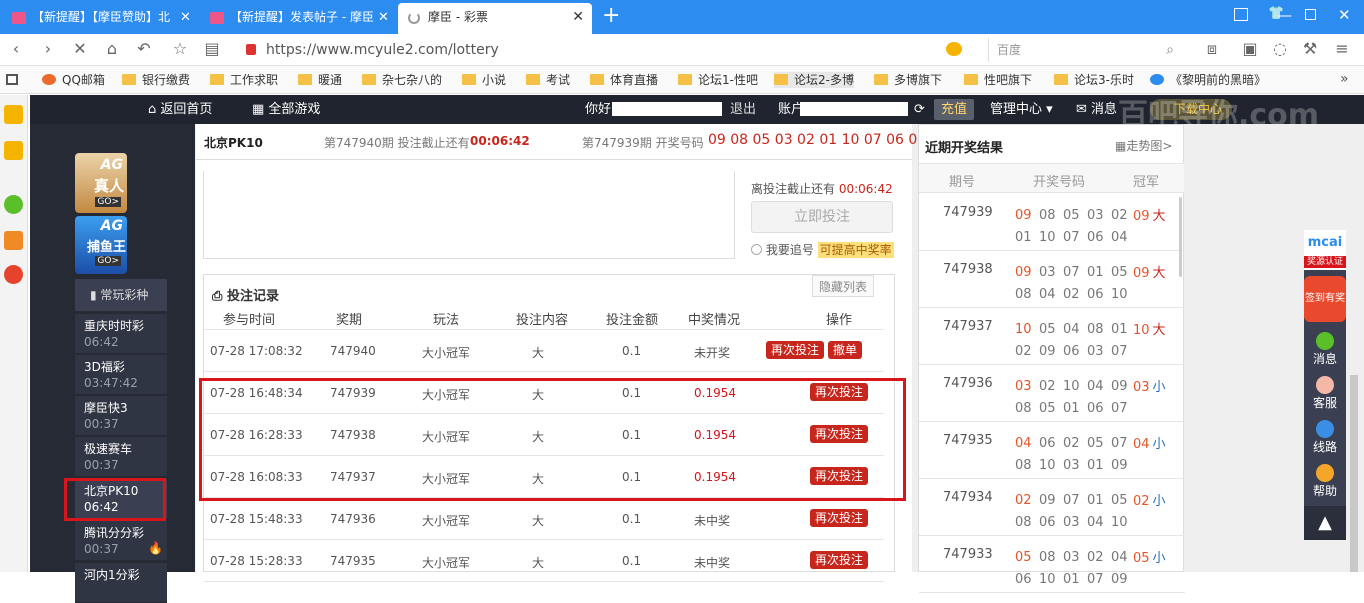 The image size is (1364, 603). What do you see at coordinates (1342, 49) in the screenshot?
I see `menu-icon: ≡` at bounding box center [1342, 49].